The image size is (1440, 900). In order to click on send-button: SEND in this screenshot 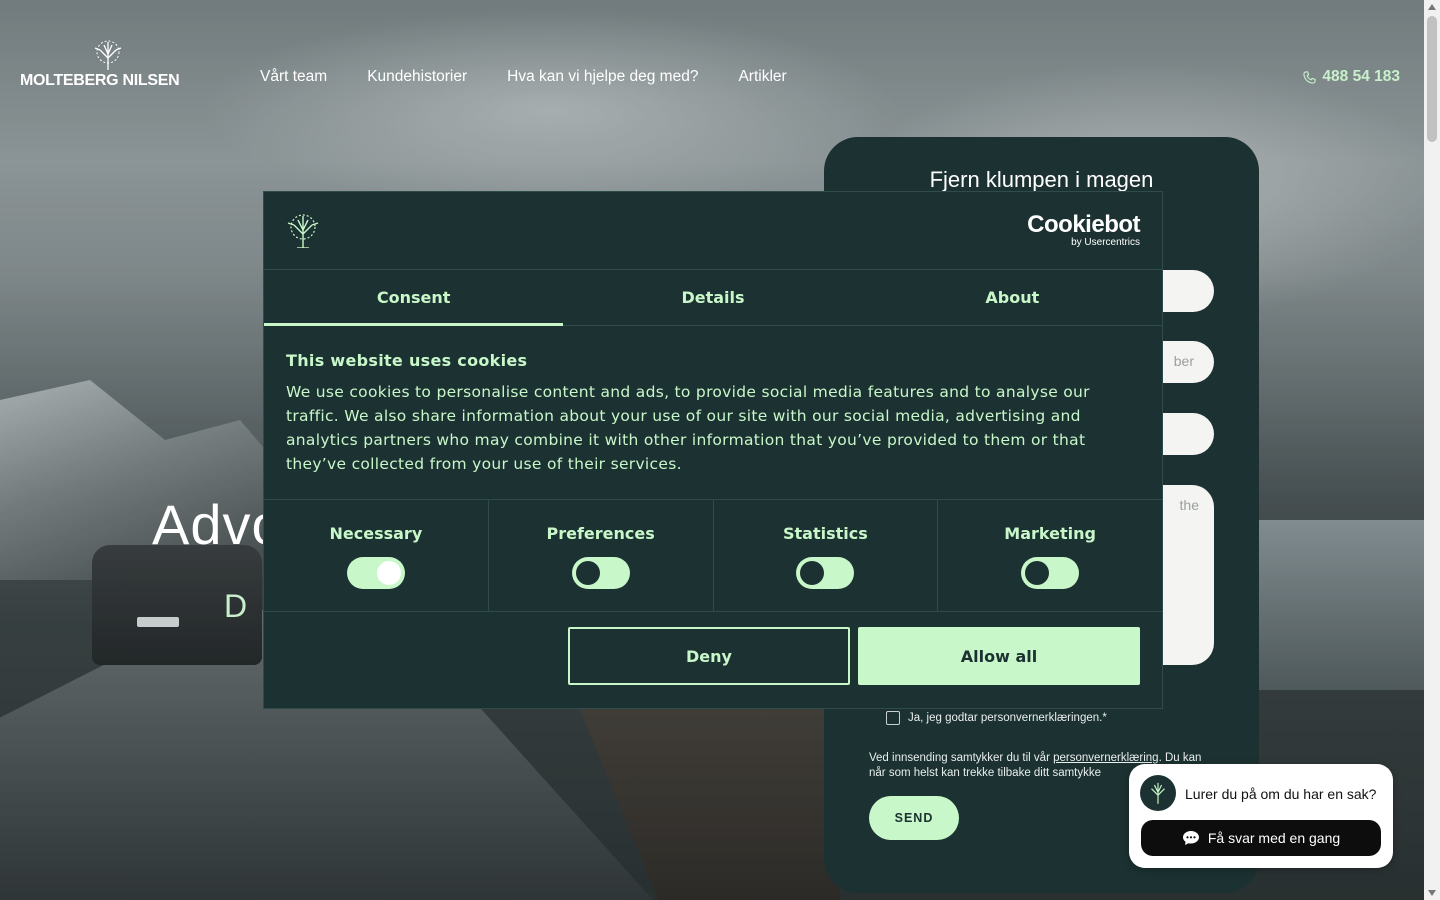, I will do `click(914, 818)`.